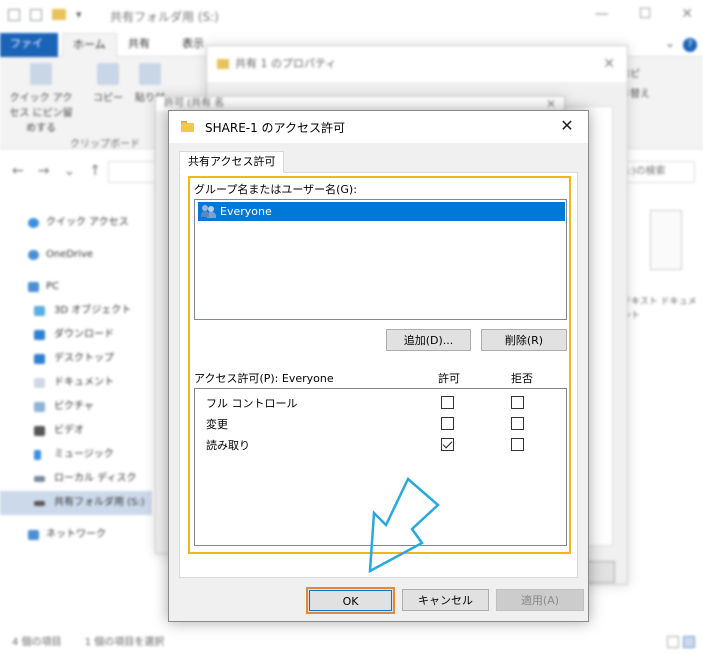 The height and width of the screenshot is (655, 703). What do you see at coordinates (39, 479) in the screenshot?
I see `disk-icon` at bounding box center [39, 479].